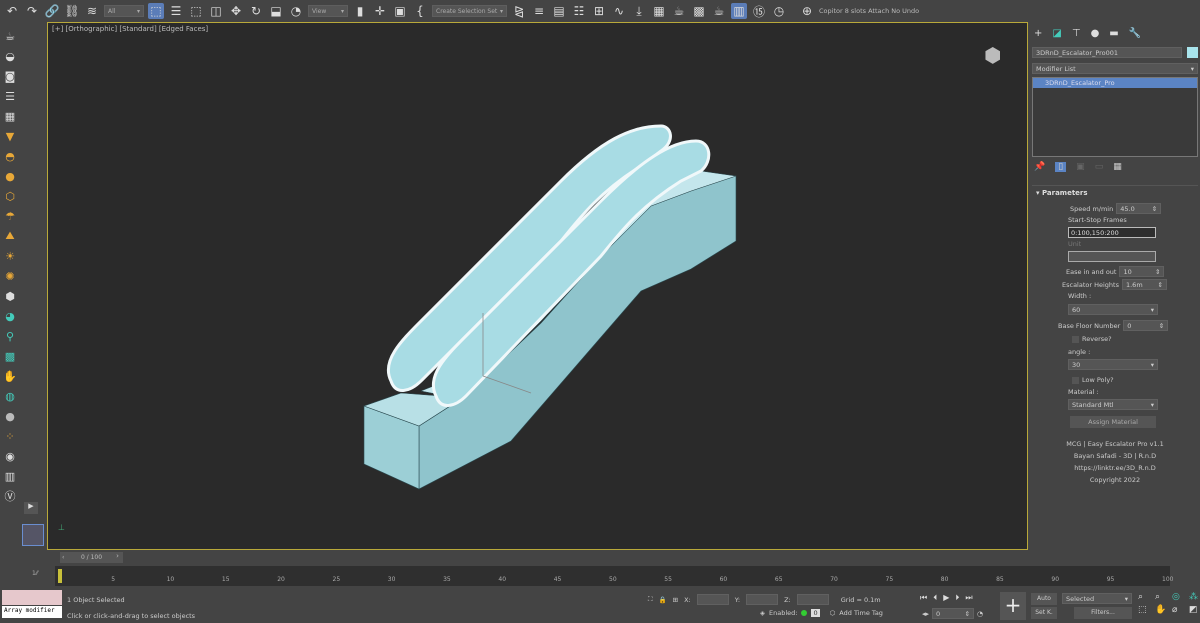 The image size is (1200, 623). What do you see at coordinates (296, 11) in the screenshot?
I see `placement-icon: ◔` at bounding box center [296, 11].